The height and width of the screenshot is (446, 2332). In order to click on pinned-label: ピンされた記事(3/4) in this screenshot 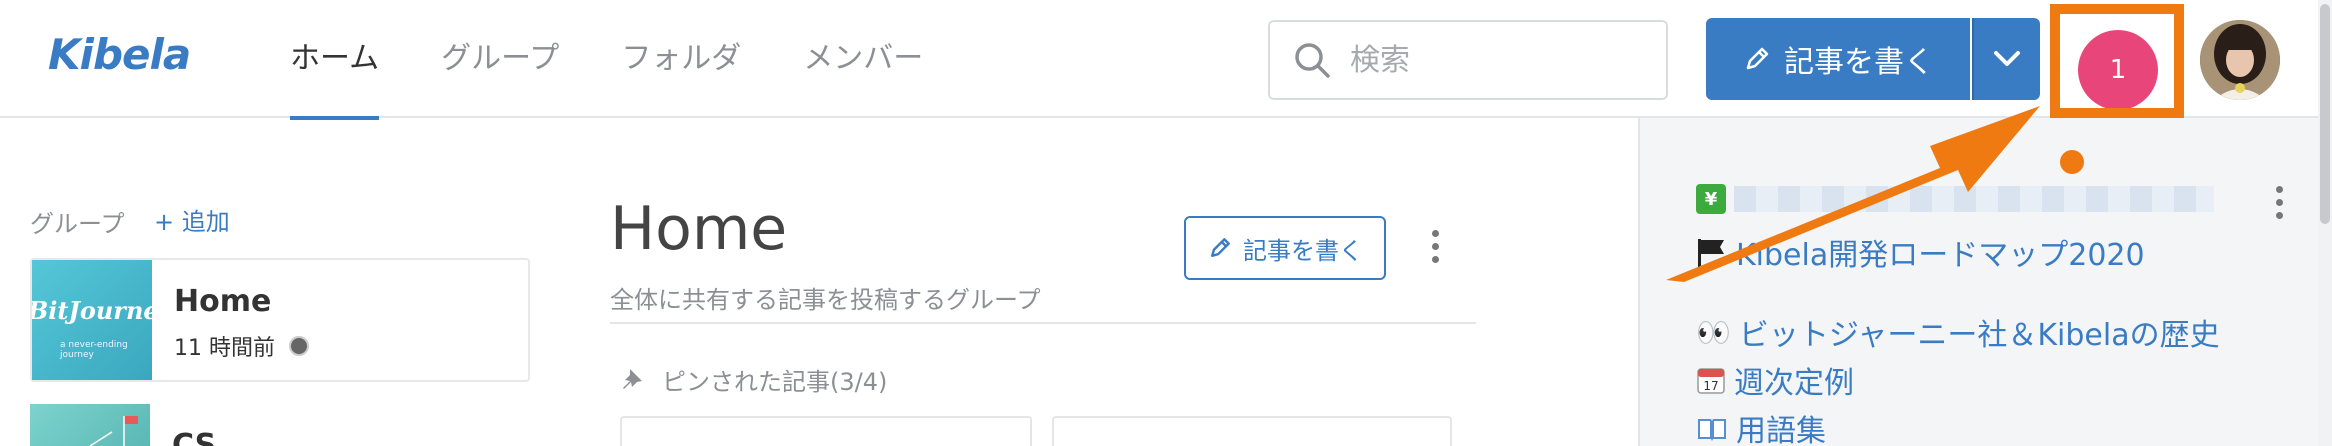, I will do `click(775, 382)`.